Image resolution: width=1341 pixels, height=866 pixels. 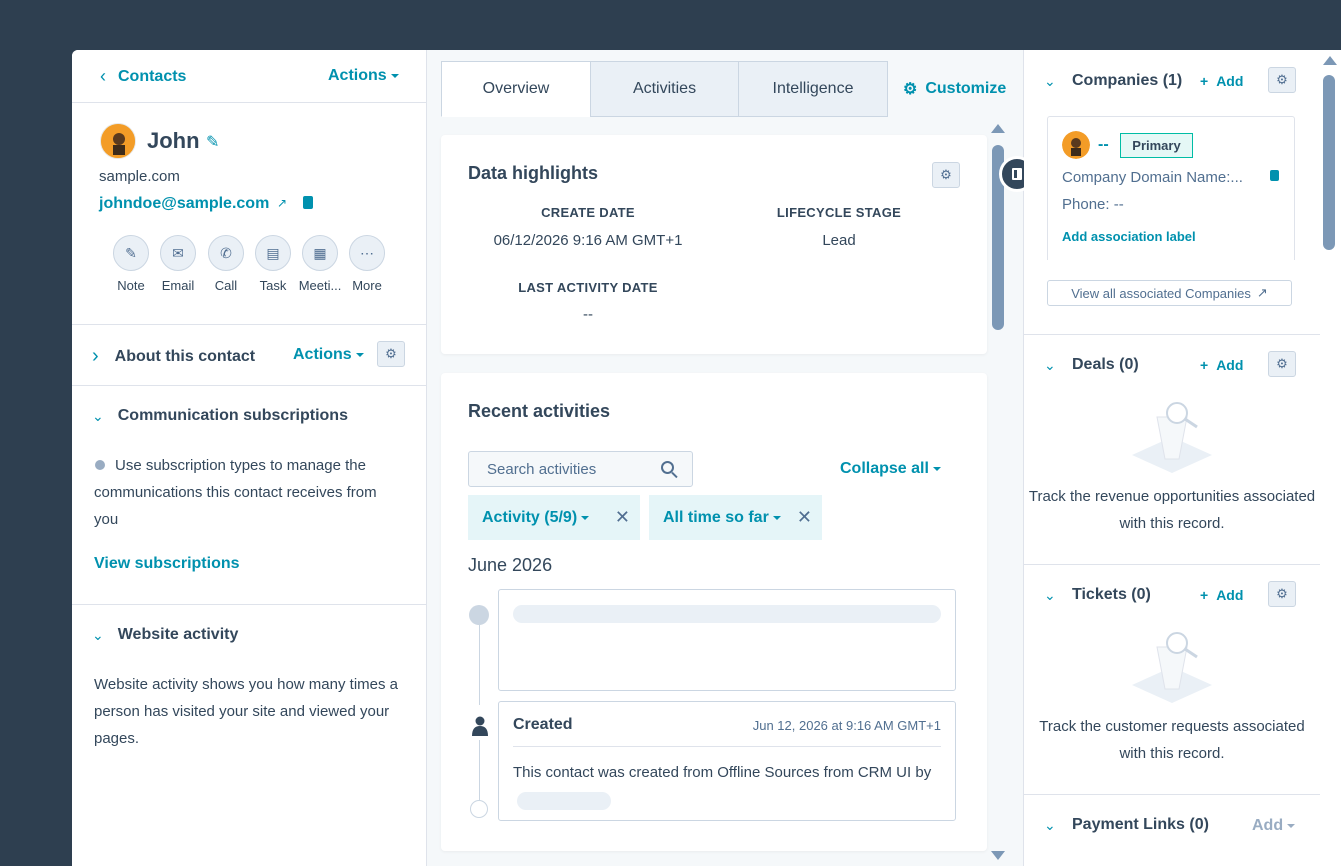 I want to click on meeting-button: ▦, so click(x=320, y=253).